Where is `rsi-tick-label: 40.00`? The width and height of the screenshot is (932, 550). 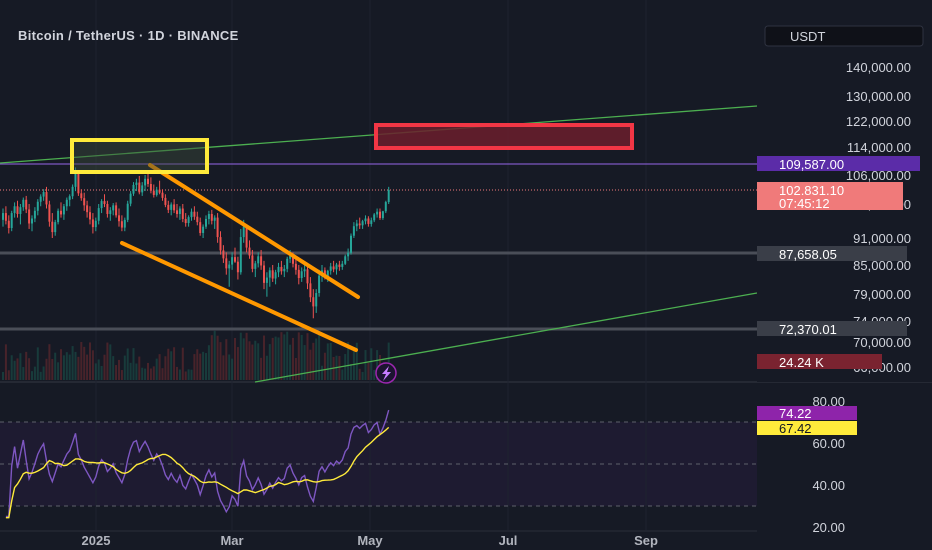
rsi-tick-label: 40.00 is located at coordinates (828, 485).